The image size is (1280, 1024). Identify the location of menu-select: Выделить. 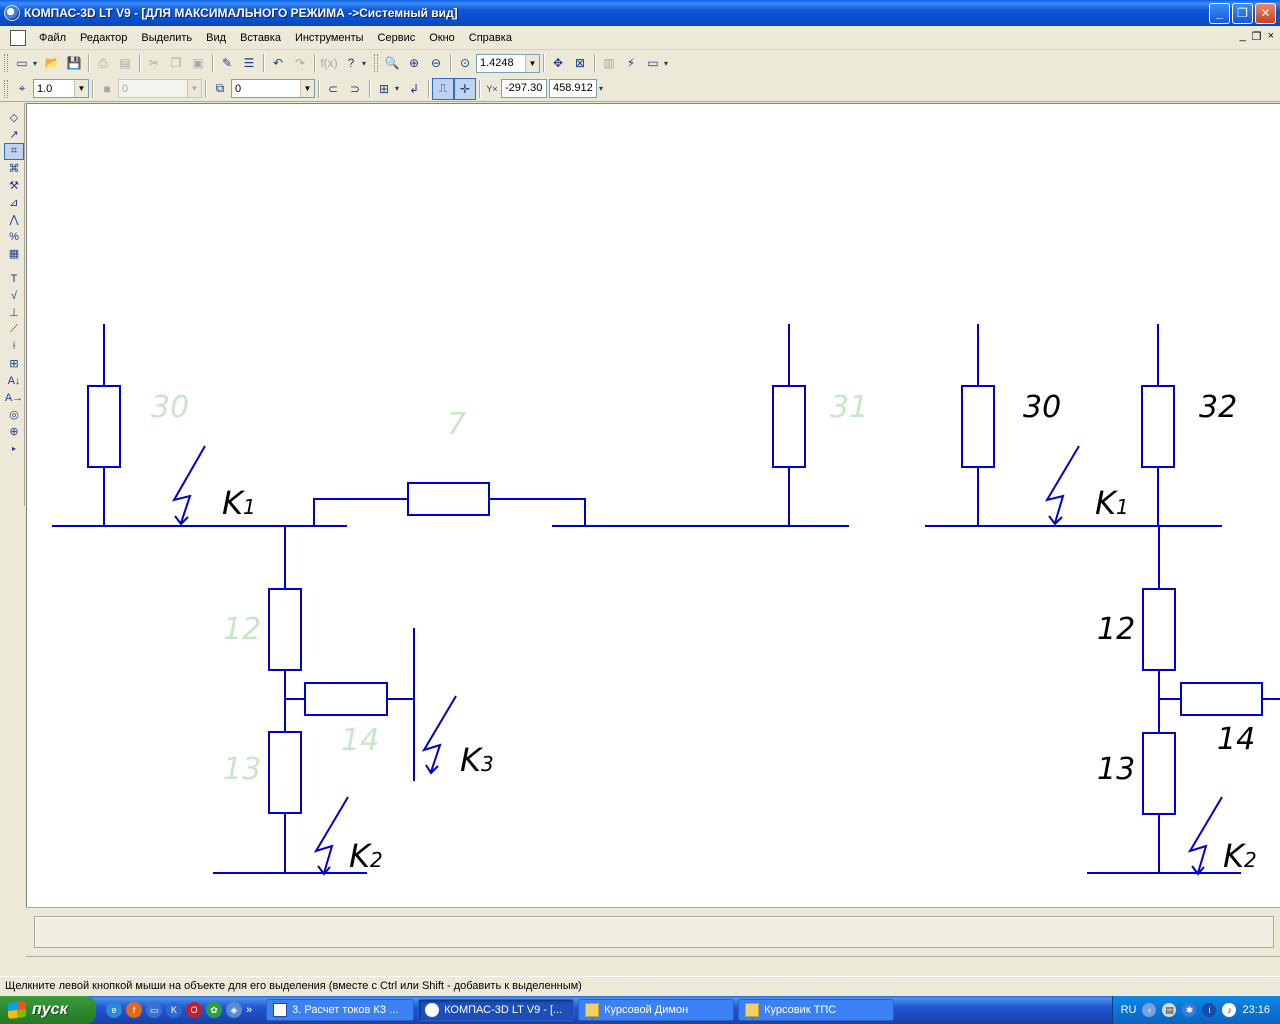
(166, 38).